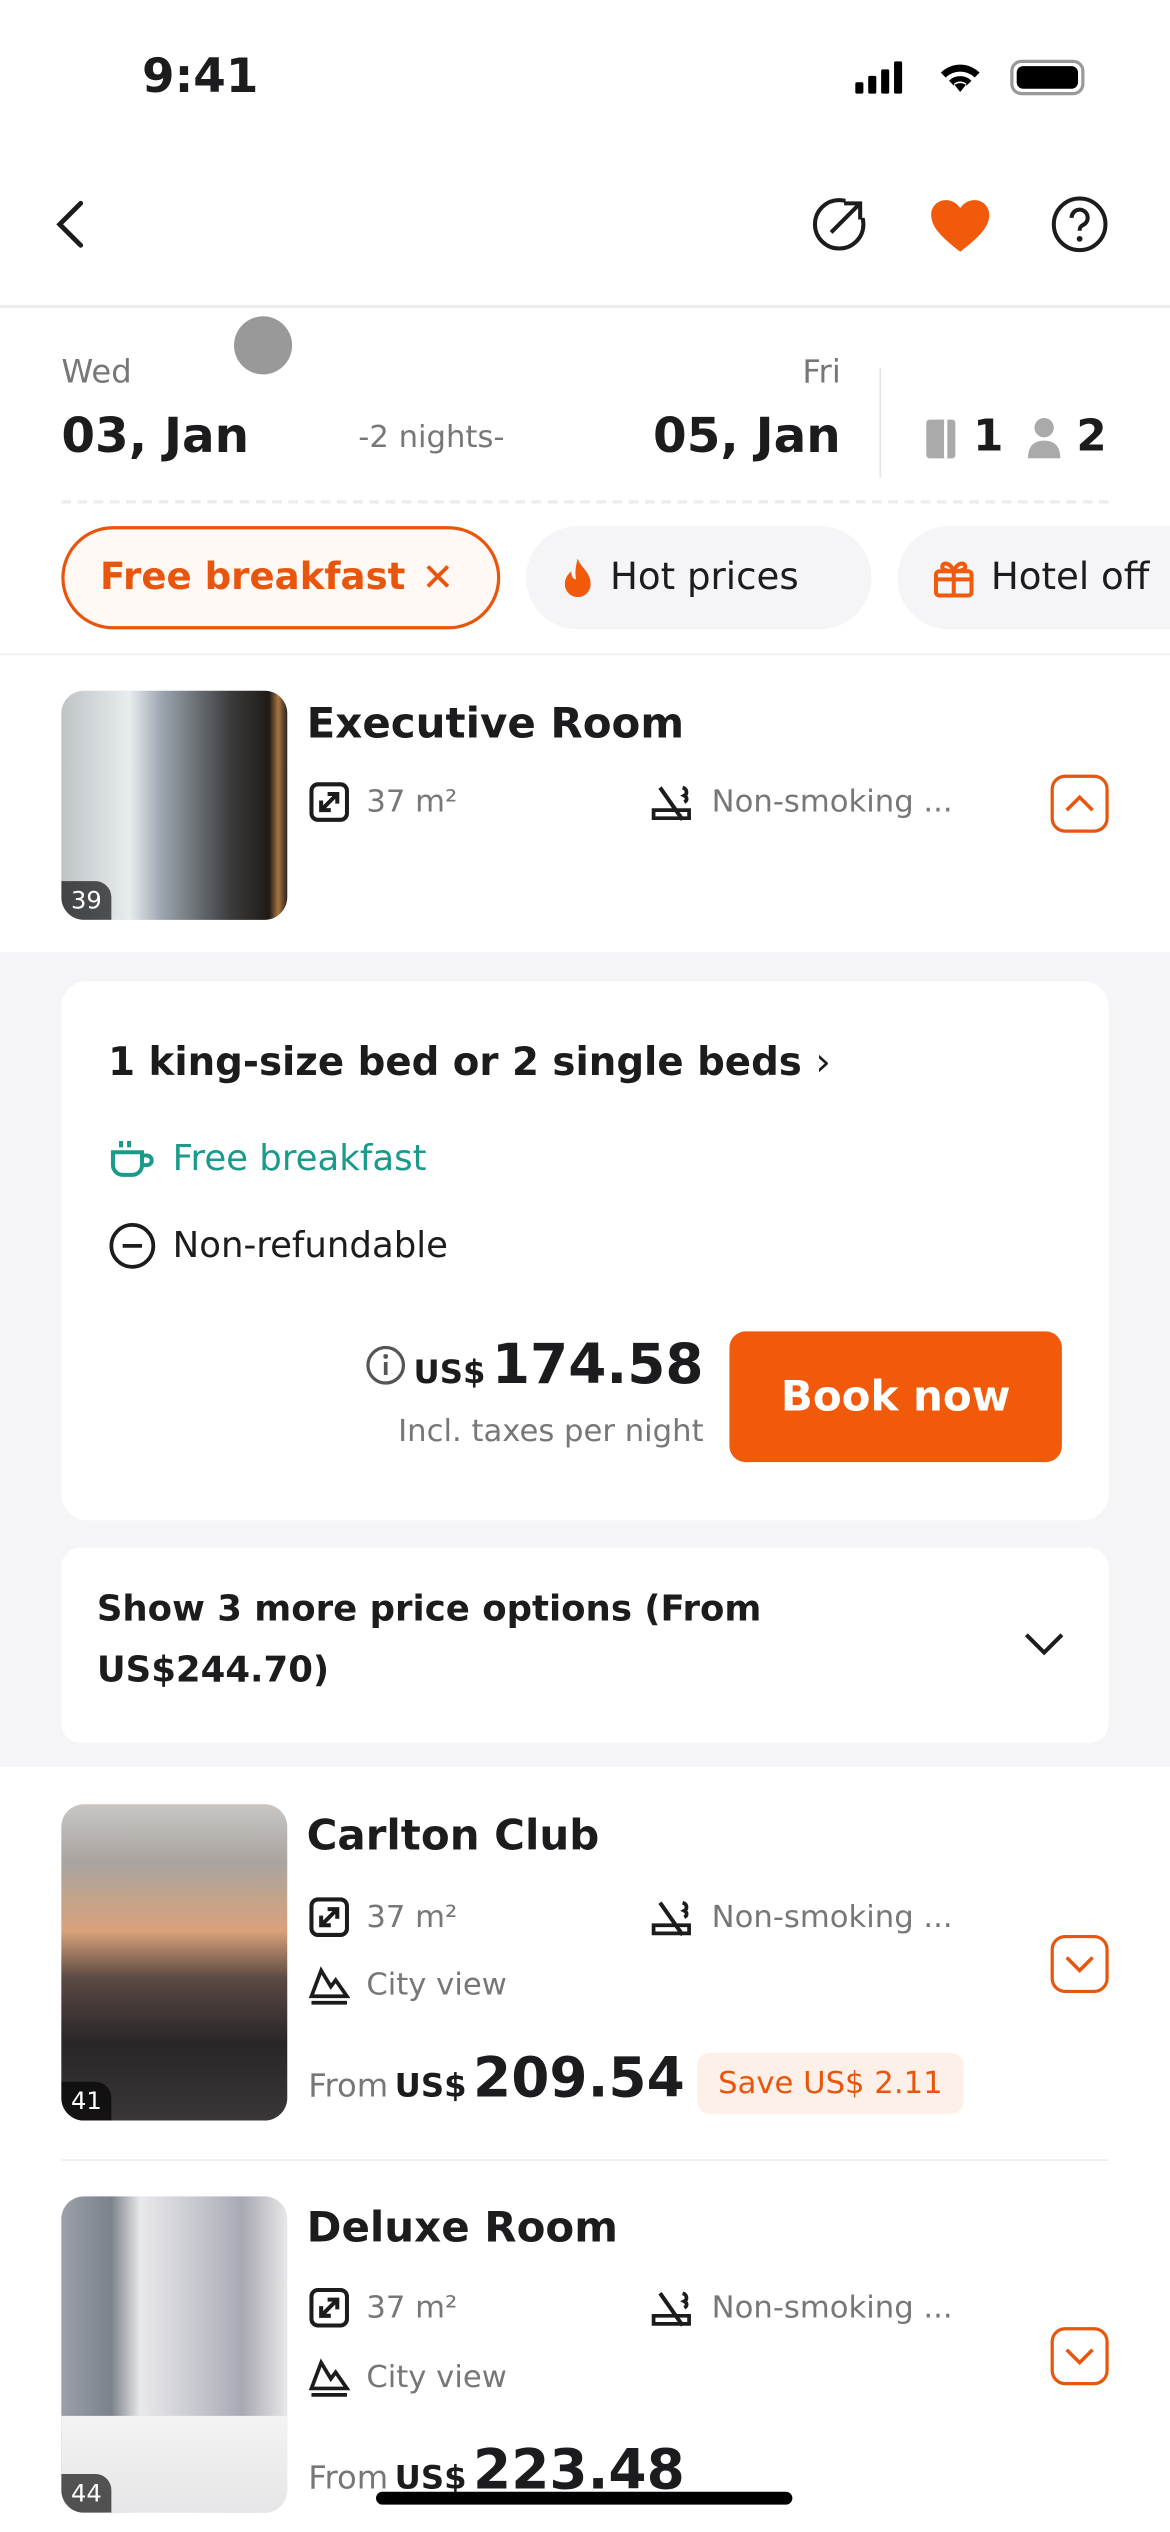  I want to click on nights-count: -2 nights-, so click(431, 437).